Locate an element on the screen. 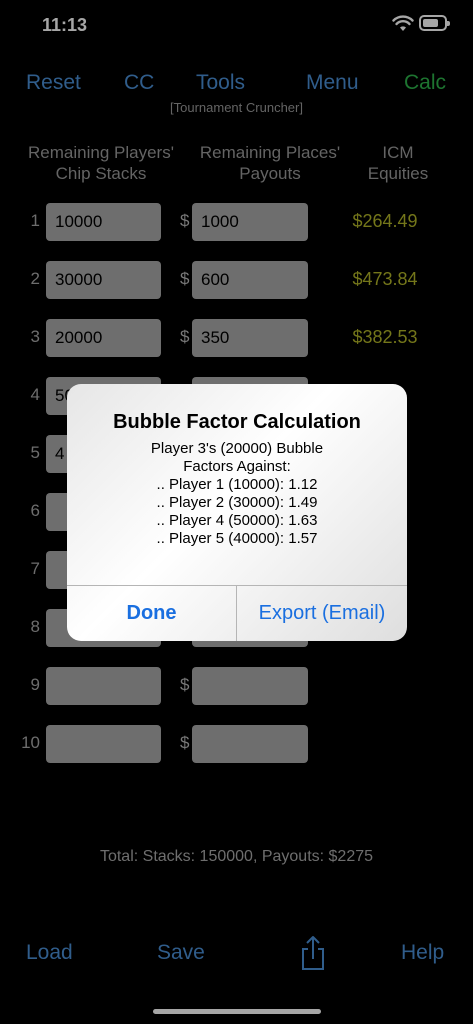  alert-message-line: Player 3's (20000) Bubble is located at coordinates (237, 448).